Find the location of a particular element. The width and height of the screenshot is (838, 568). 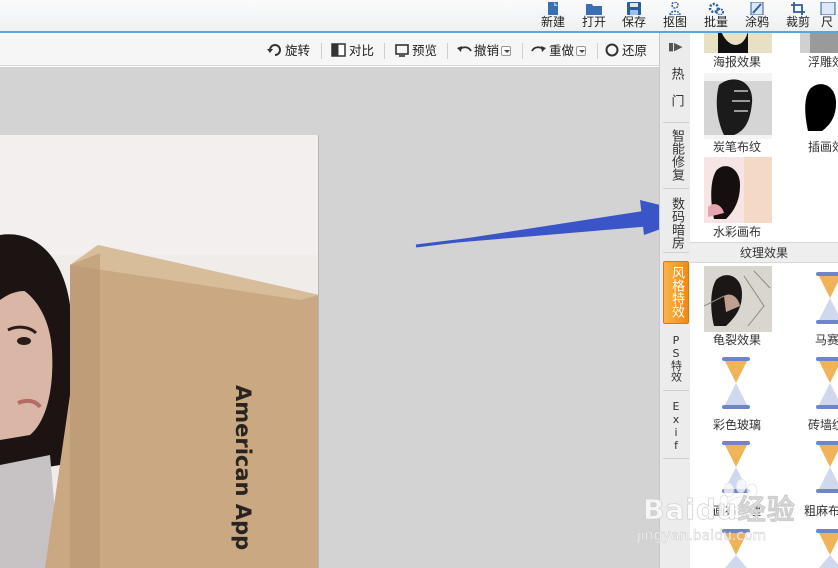

edit-toolbar: 旋转 对比 预览 撤销 重做 还原 is located at coordinates (329, 50).